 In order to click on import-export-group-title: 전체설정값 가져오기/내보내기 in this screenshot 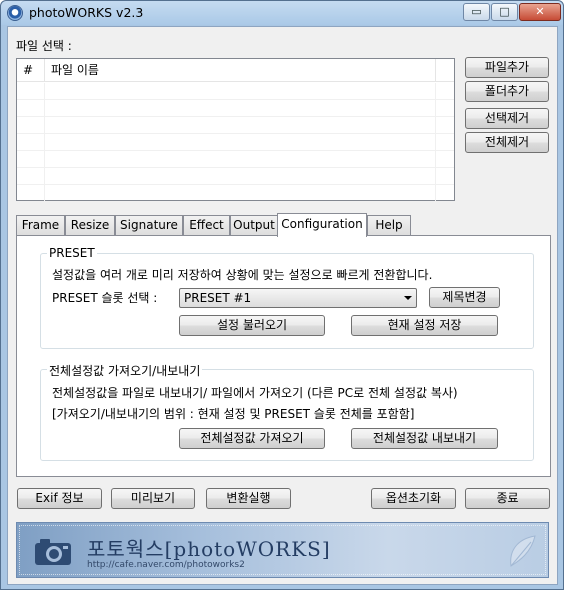, I will do `click(125, 370)`.